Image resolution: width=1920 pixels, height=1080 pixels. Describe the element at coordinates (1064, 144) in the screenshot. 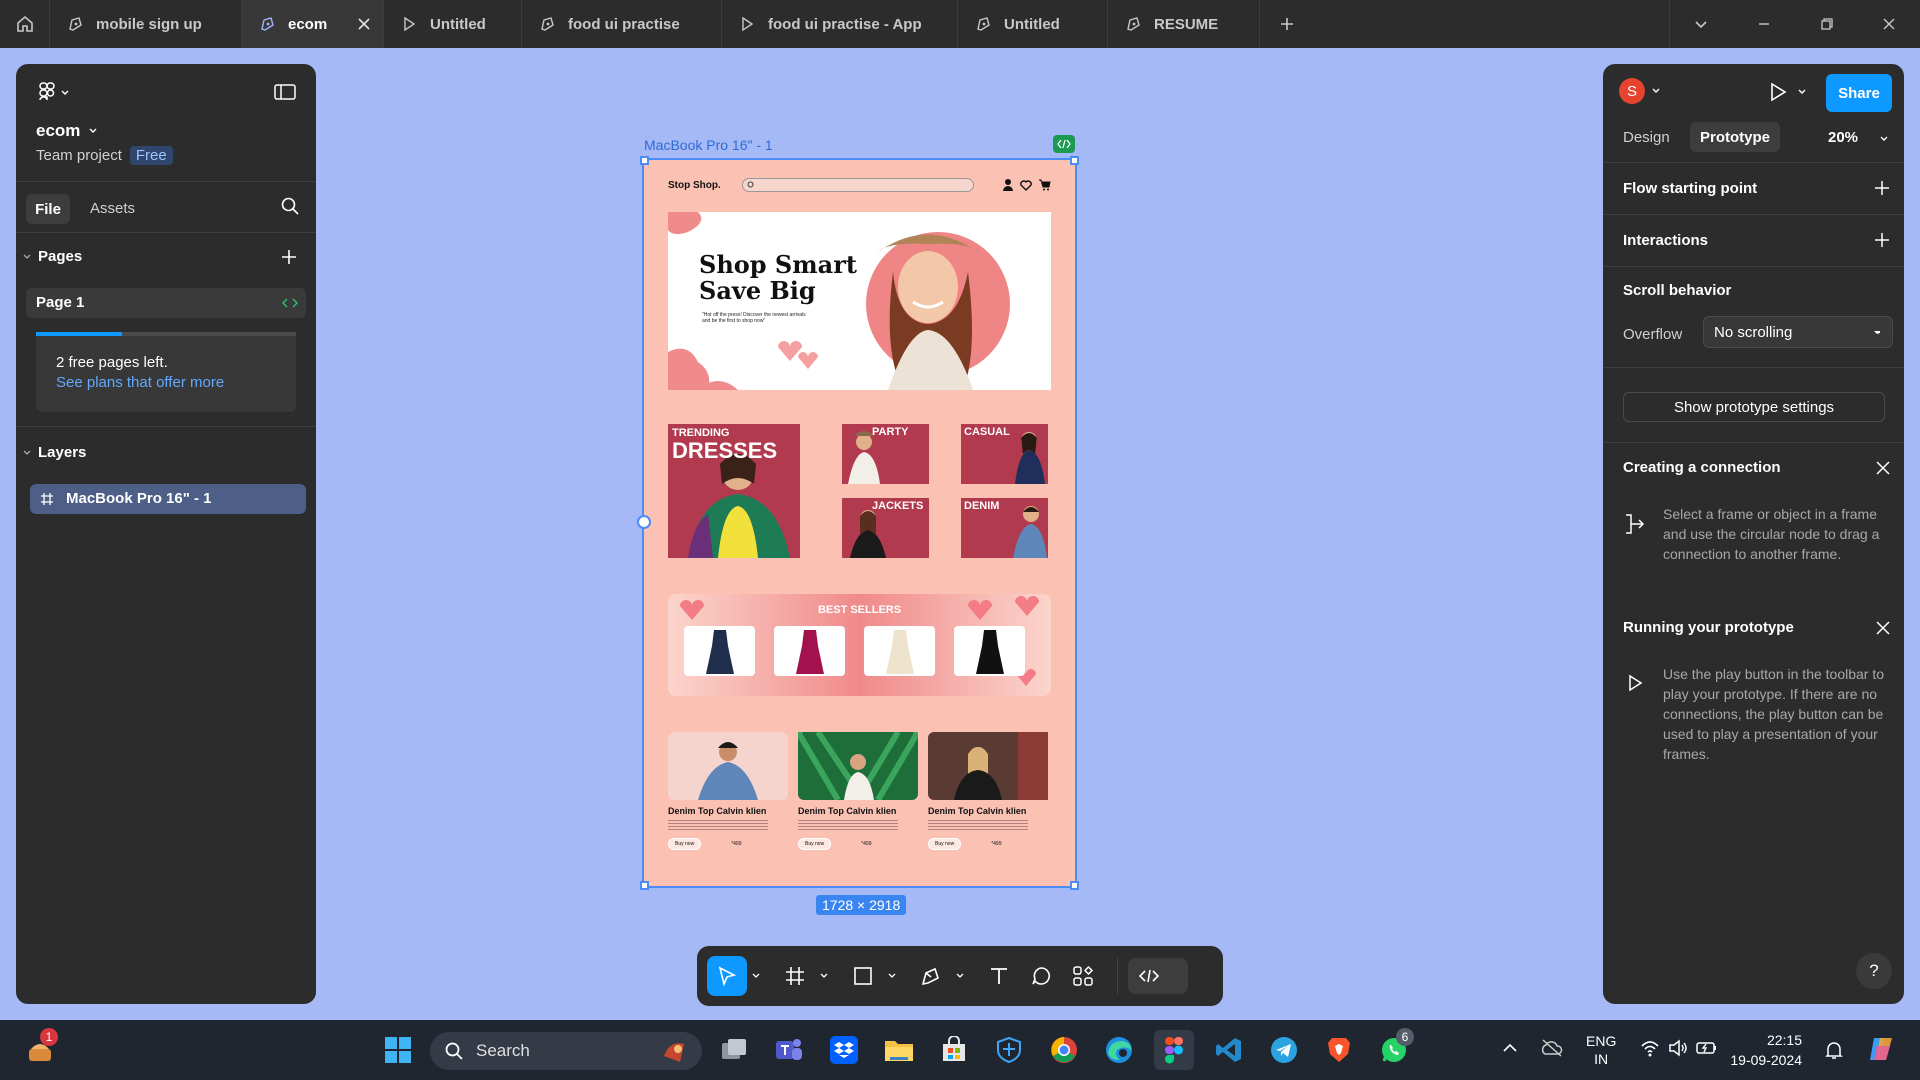

I see `dev-status-badge` at that location.